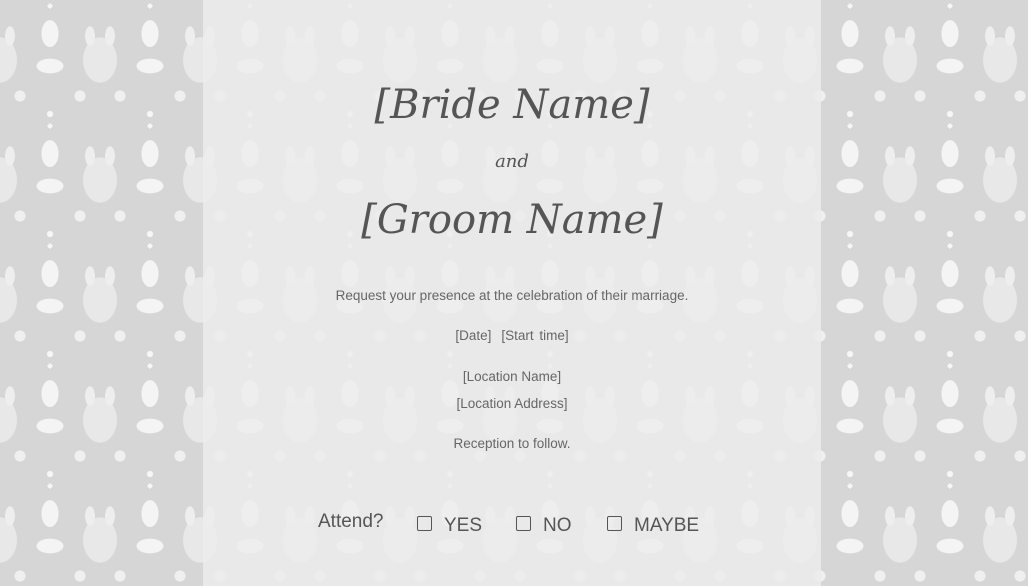 The image size is (1028, 586). Describe the element at coordinates (557, 525) in the screenshot. I see `no-label: NO` at that location.